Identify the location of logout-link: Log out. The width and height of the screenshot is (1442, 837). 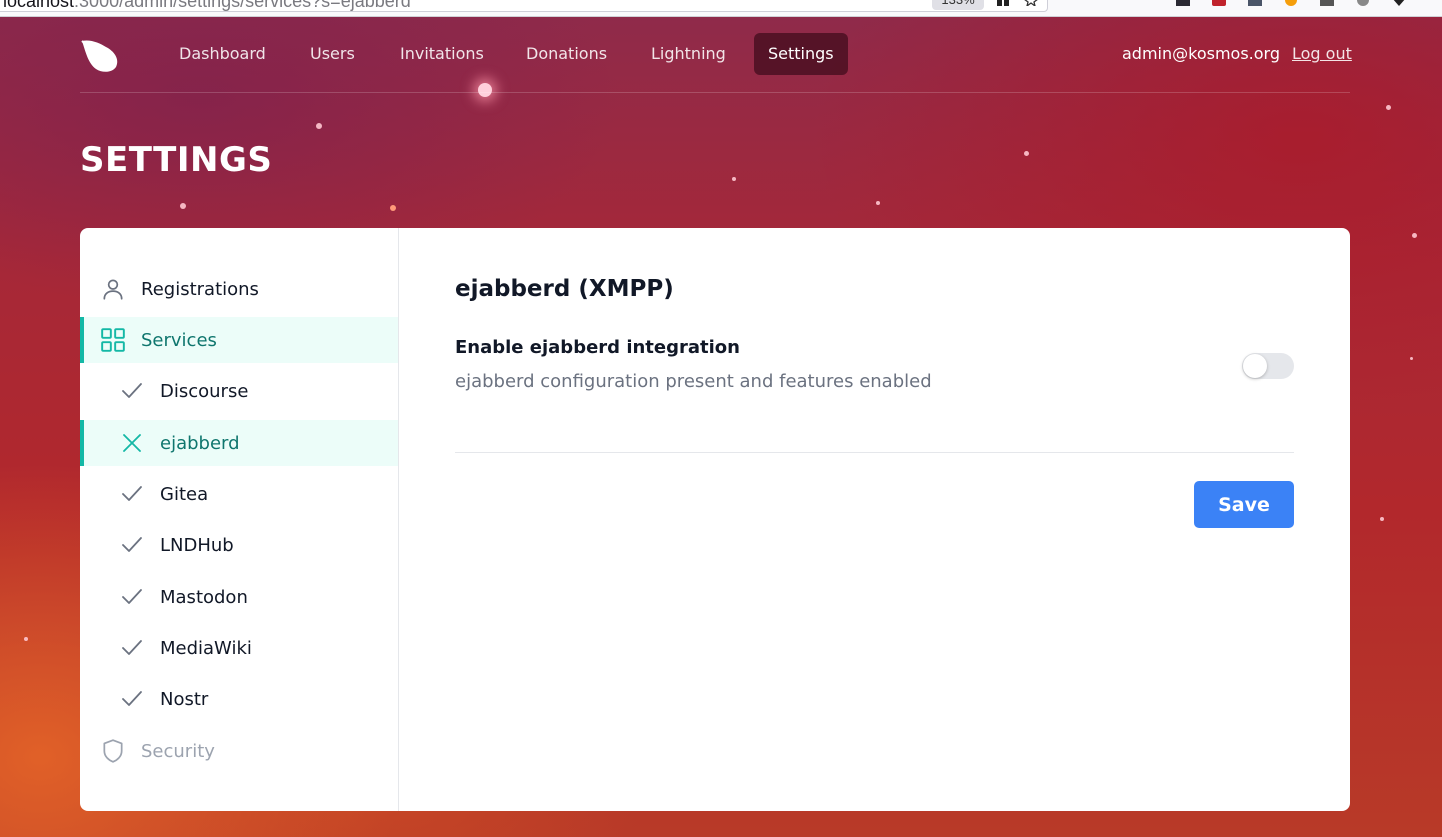
(1322, 53).